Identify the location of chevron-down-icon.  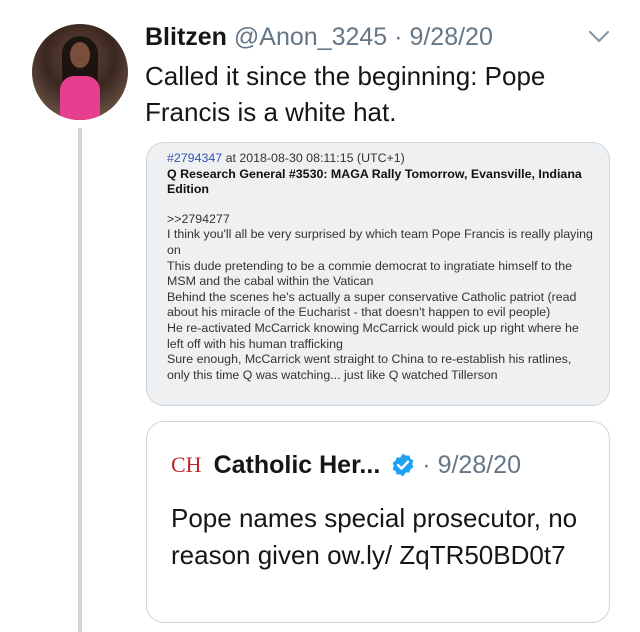
(599, 37).